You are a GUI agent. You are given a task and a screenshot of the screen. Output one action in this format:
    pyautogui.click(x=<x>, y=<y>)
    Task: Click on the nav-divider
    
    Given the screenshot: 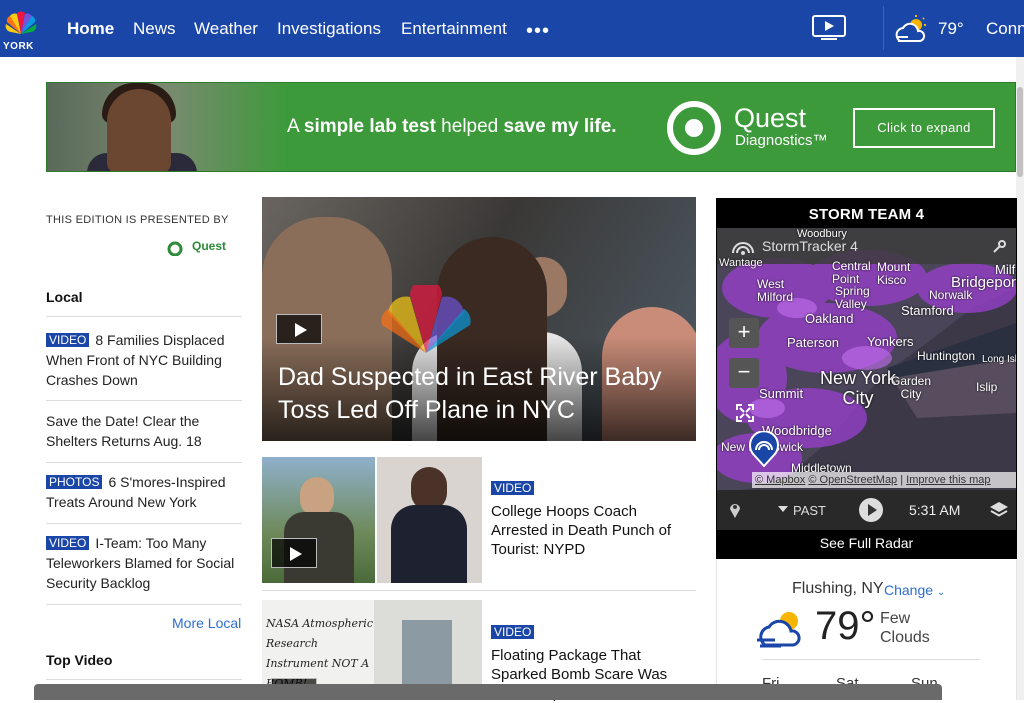 What is the action you would take?
    pyautogui.click(x=883, y=28)
    